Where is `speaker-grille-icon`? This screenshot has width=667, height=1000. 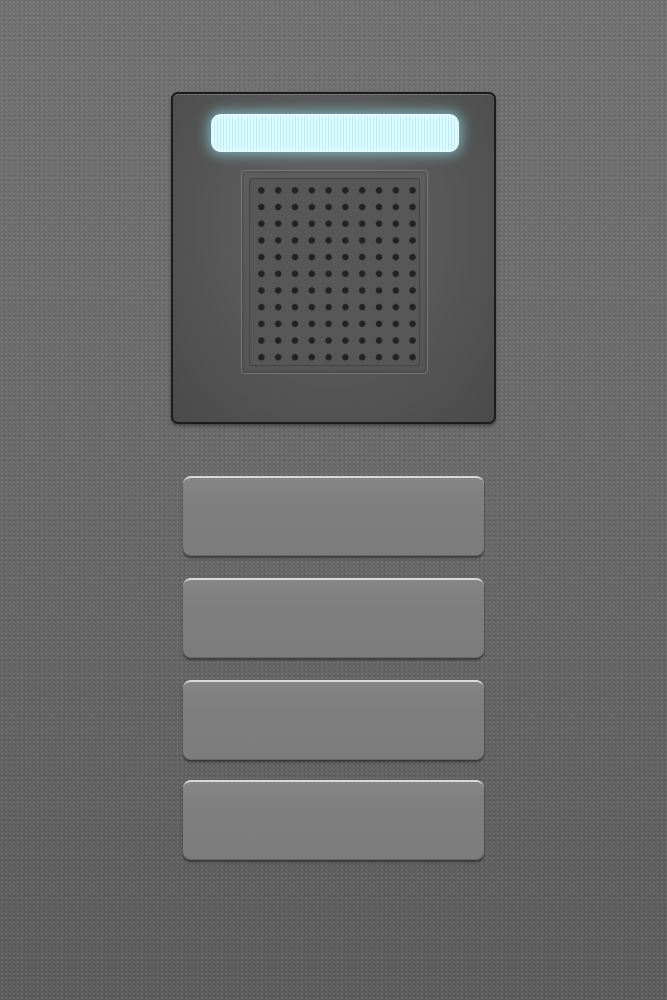 speaker-grille-icon is located at coordinates (334, 272).